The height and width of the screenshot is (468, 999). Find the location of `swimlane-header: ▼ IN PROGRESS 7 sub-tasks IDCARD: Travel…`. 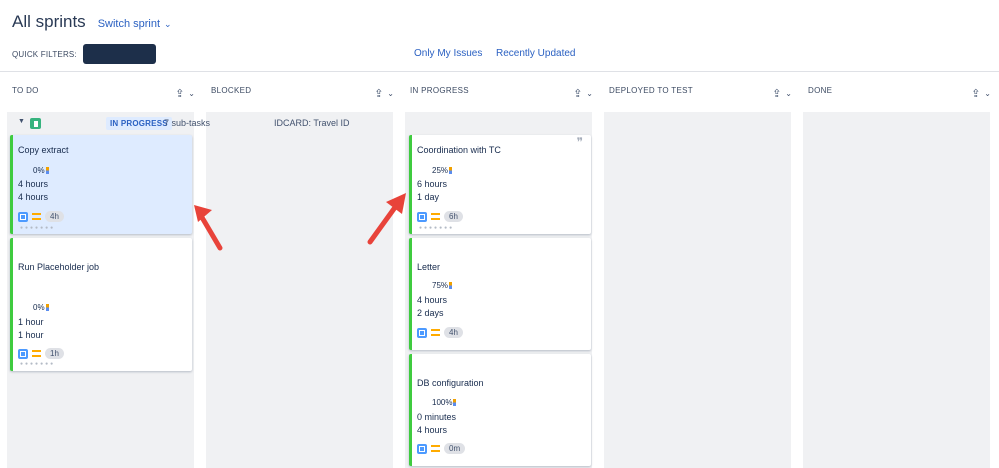

swimlane-header: ▼ IN PROGRESS 7 sub-tasks IDCARD: Travel… is located at coordinates (499, 125).